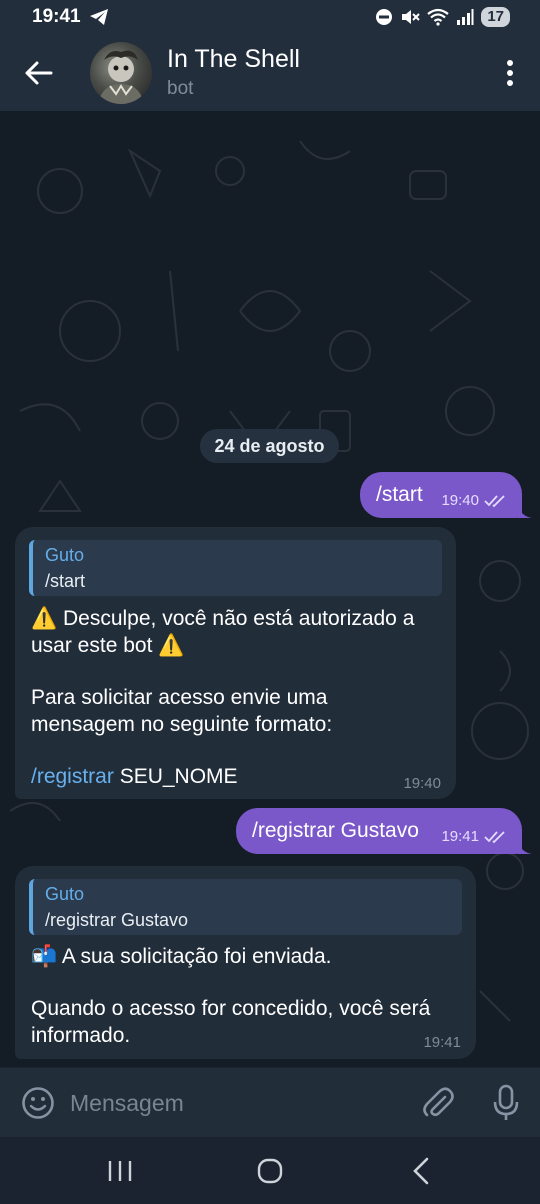 The height and width of the screenshot is (1204, 540). Describe the element at coordinates (335, 830) in the screenshot. I see `message-text: /registrar Gustavo` at that location.